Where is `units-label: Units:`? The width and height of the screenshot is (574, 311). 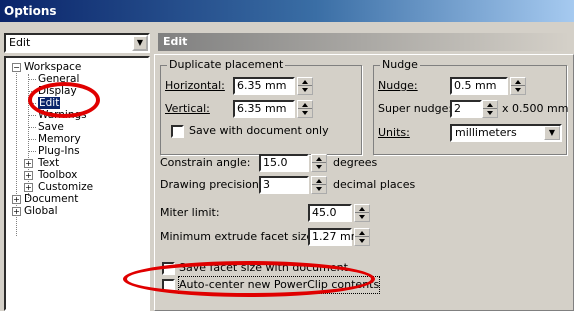 units-label: Units: is located at coordinates (394, 132).